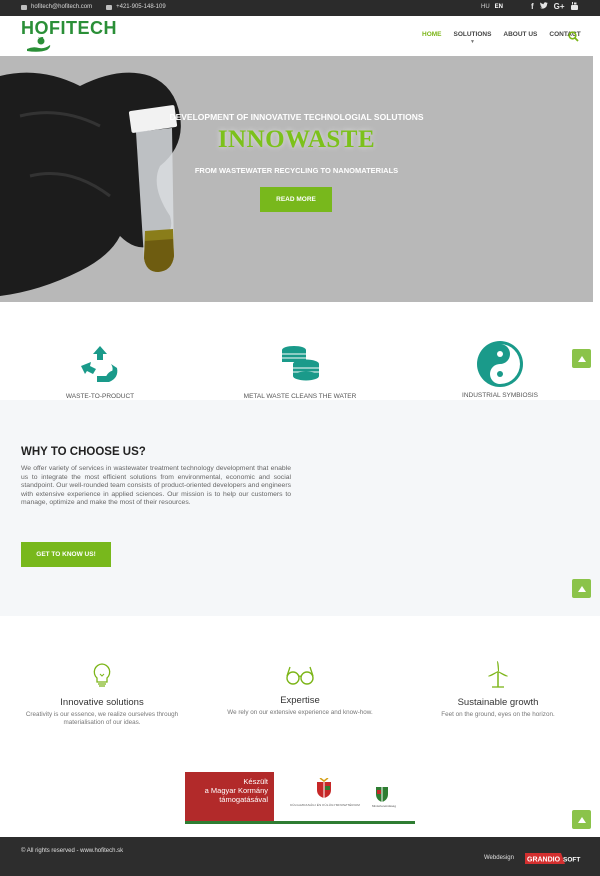 This screenshot has width=600, height=876. I want to click on feature-label: METAL WASTE CLEANS THE WATER, so click(300, 396).